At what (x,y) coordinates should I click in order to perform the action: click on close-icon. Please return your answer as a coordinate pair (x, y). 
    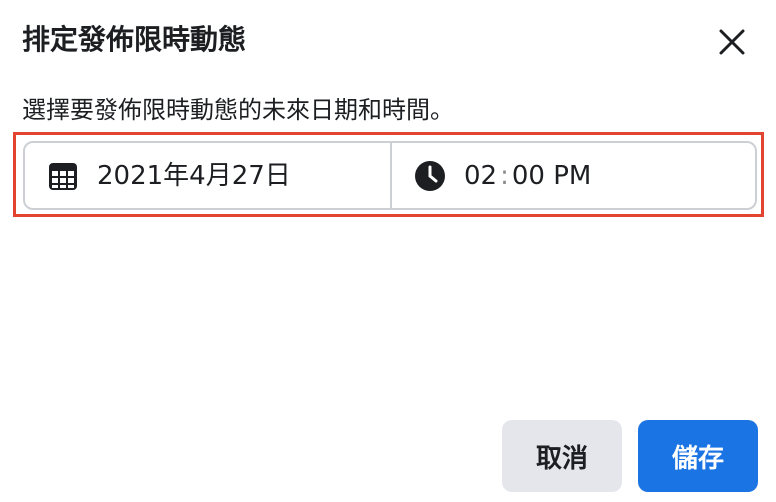
    Looking at the image, I should click on (732, 42).